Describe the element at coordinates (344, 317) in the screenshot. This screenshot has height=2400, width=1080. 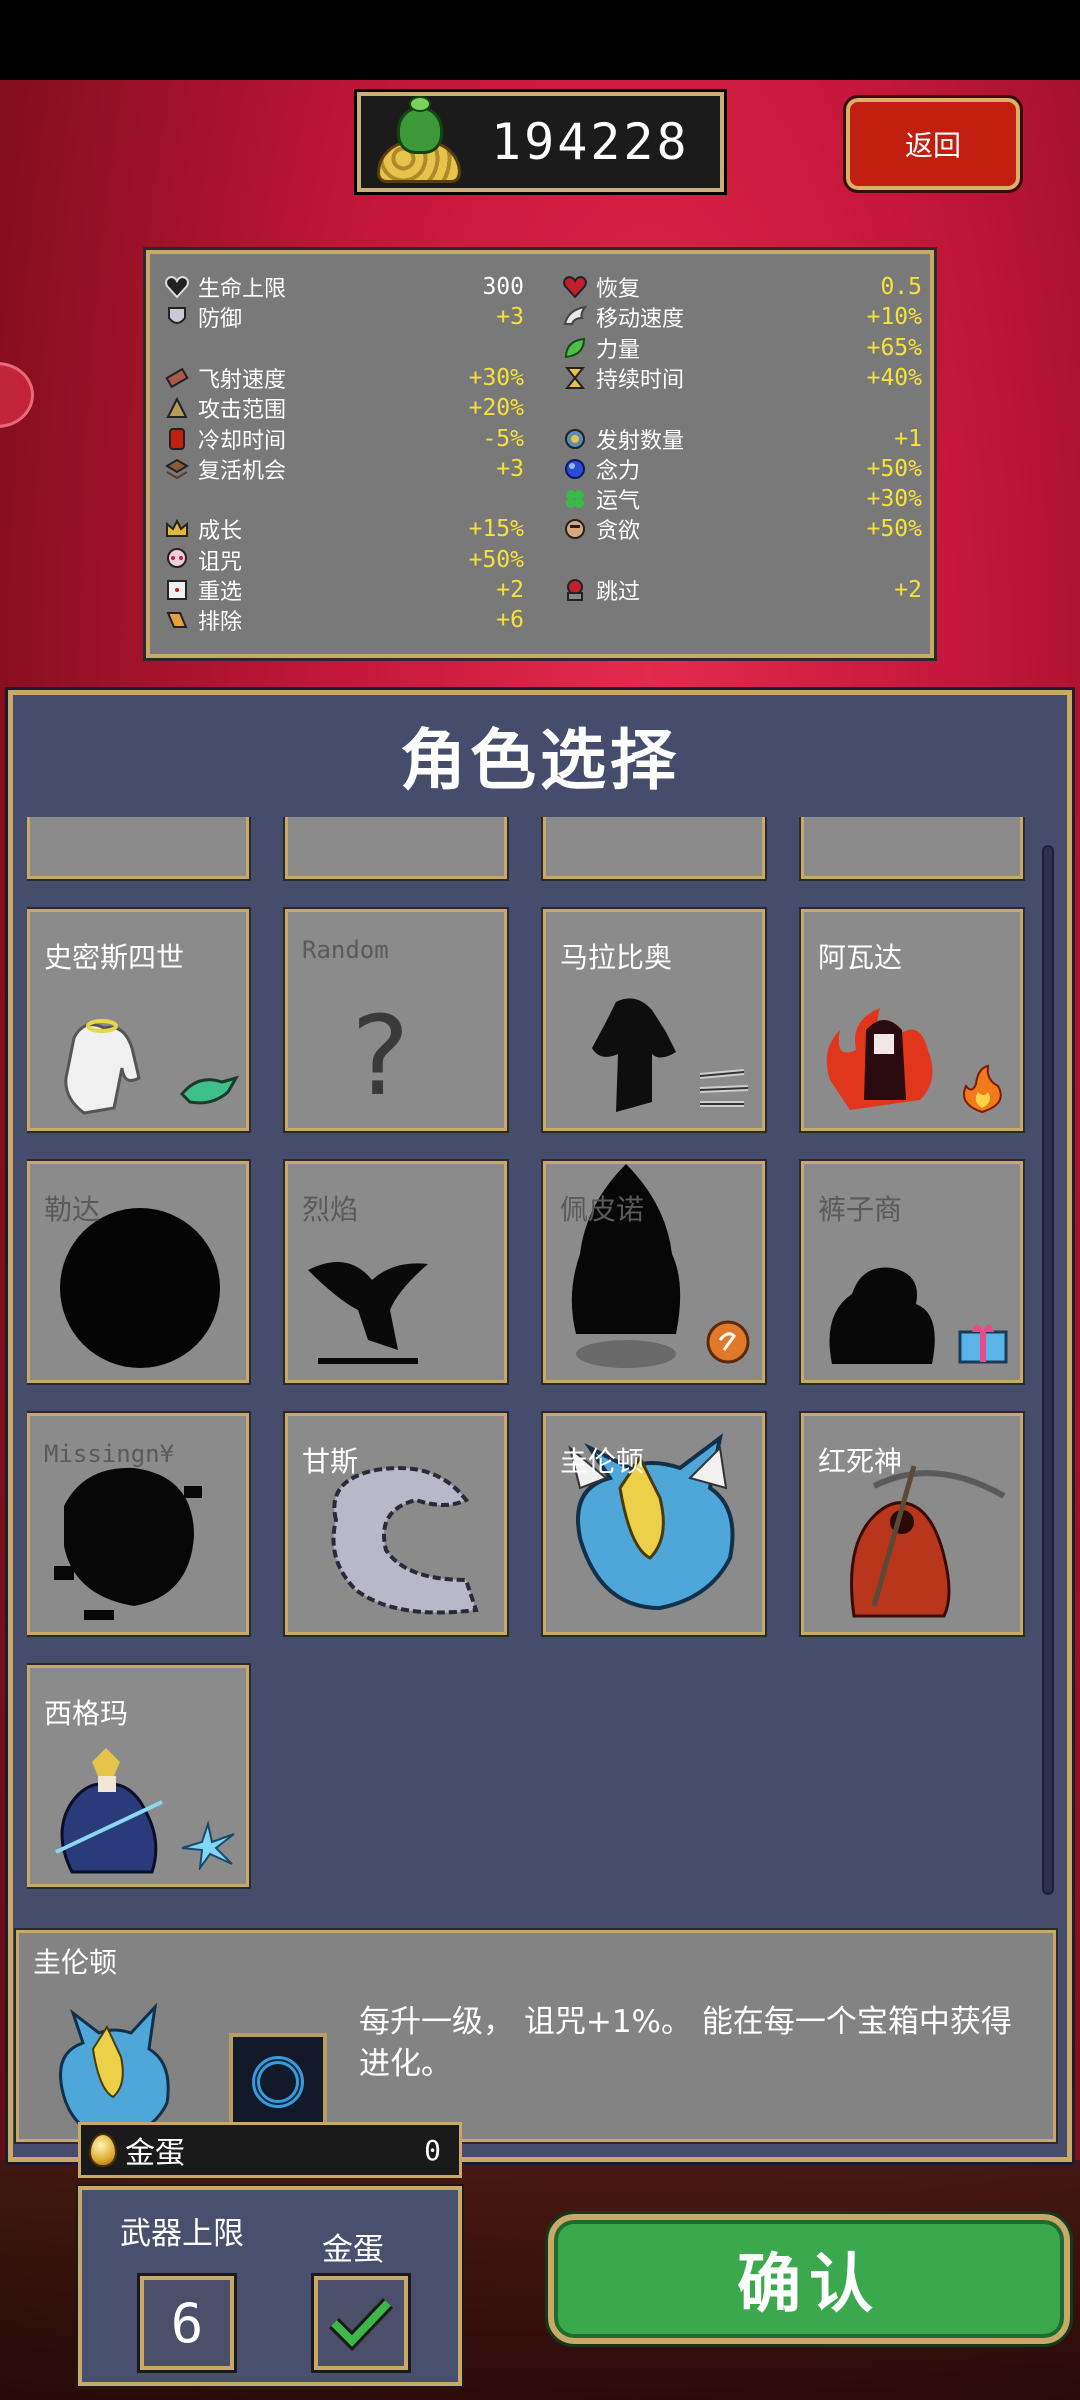
I see `stat-row: 防御 +3` at that location.